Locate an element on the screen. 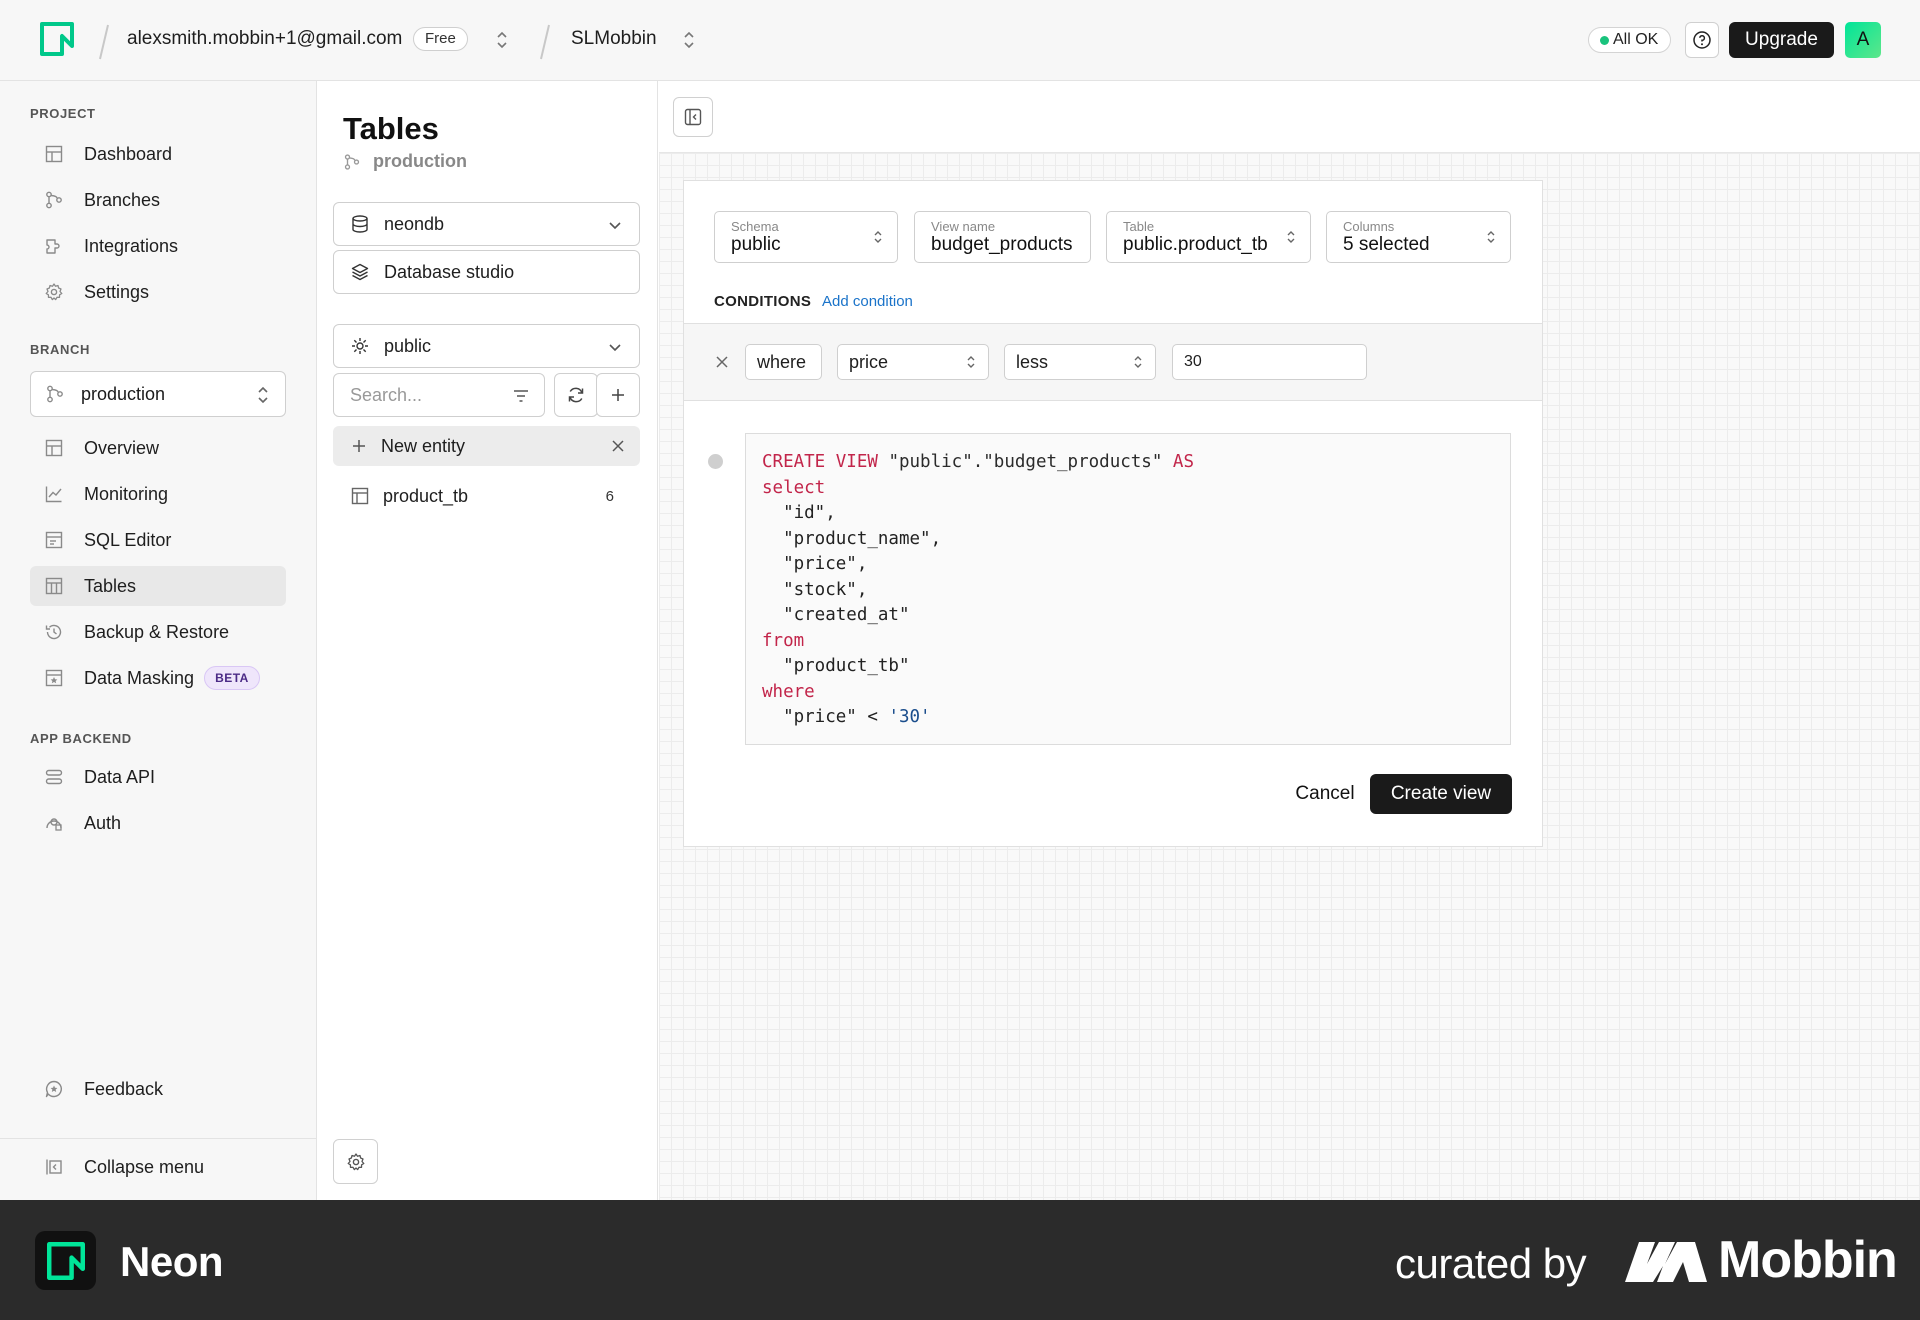 This screenshot has width=1920, height=1320. collapse-menu-button: Collapse menu is located at coordinates (158, 1167).